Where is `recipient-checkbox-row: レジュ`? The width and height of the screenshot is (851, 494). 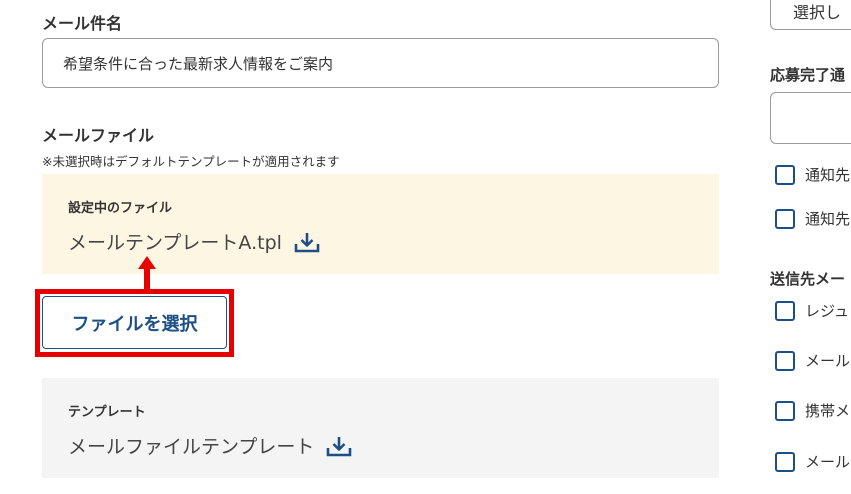
recipient-checkbox-row: レジュ is located at coordinates (812, 310).